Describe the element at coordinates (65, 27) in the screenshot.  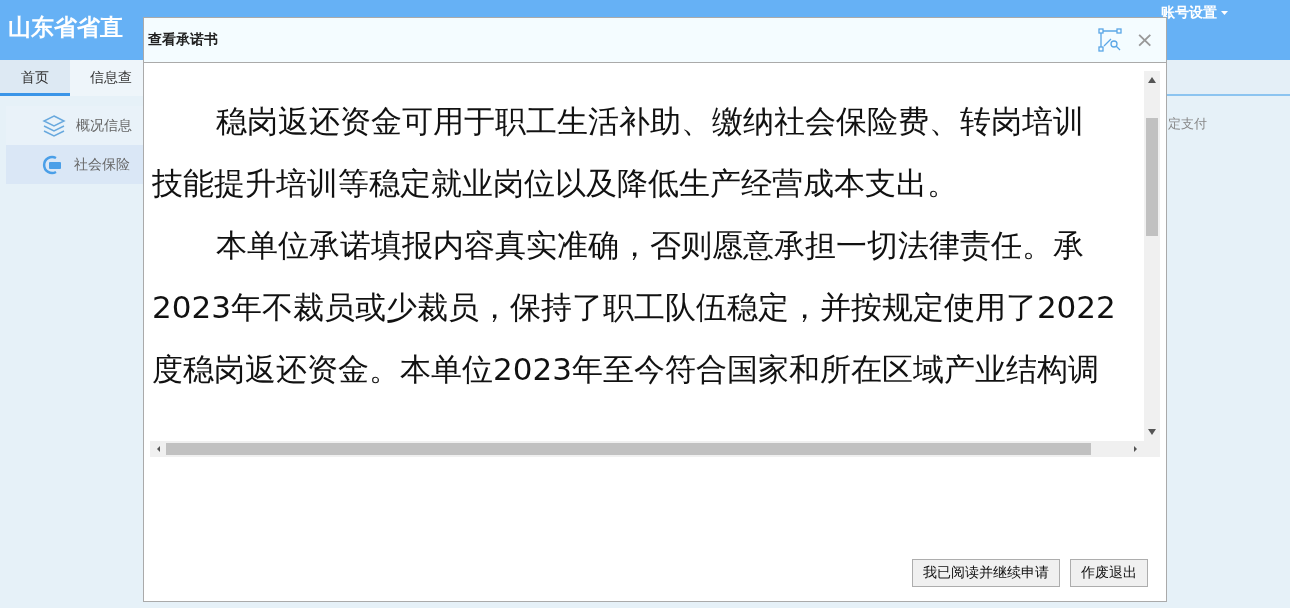
I see `app-title: 山东省省直` at that location.